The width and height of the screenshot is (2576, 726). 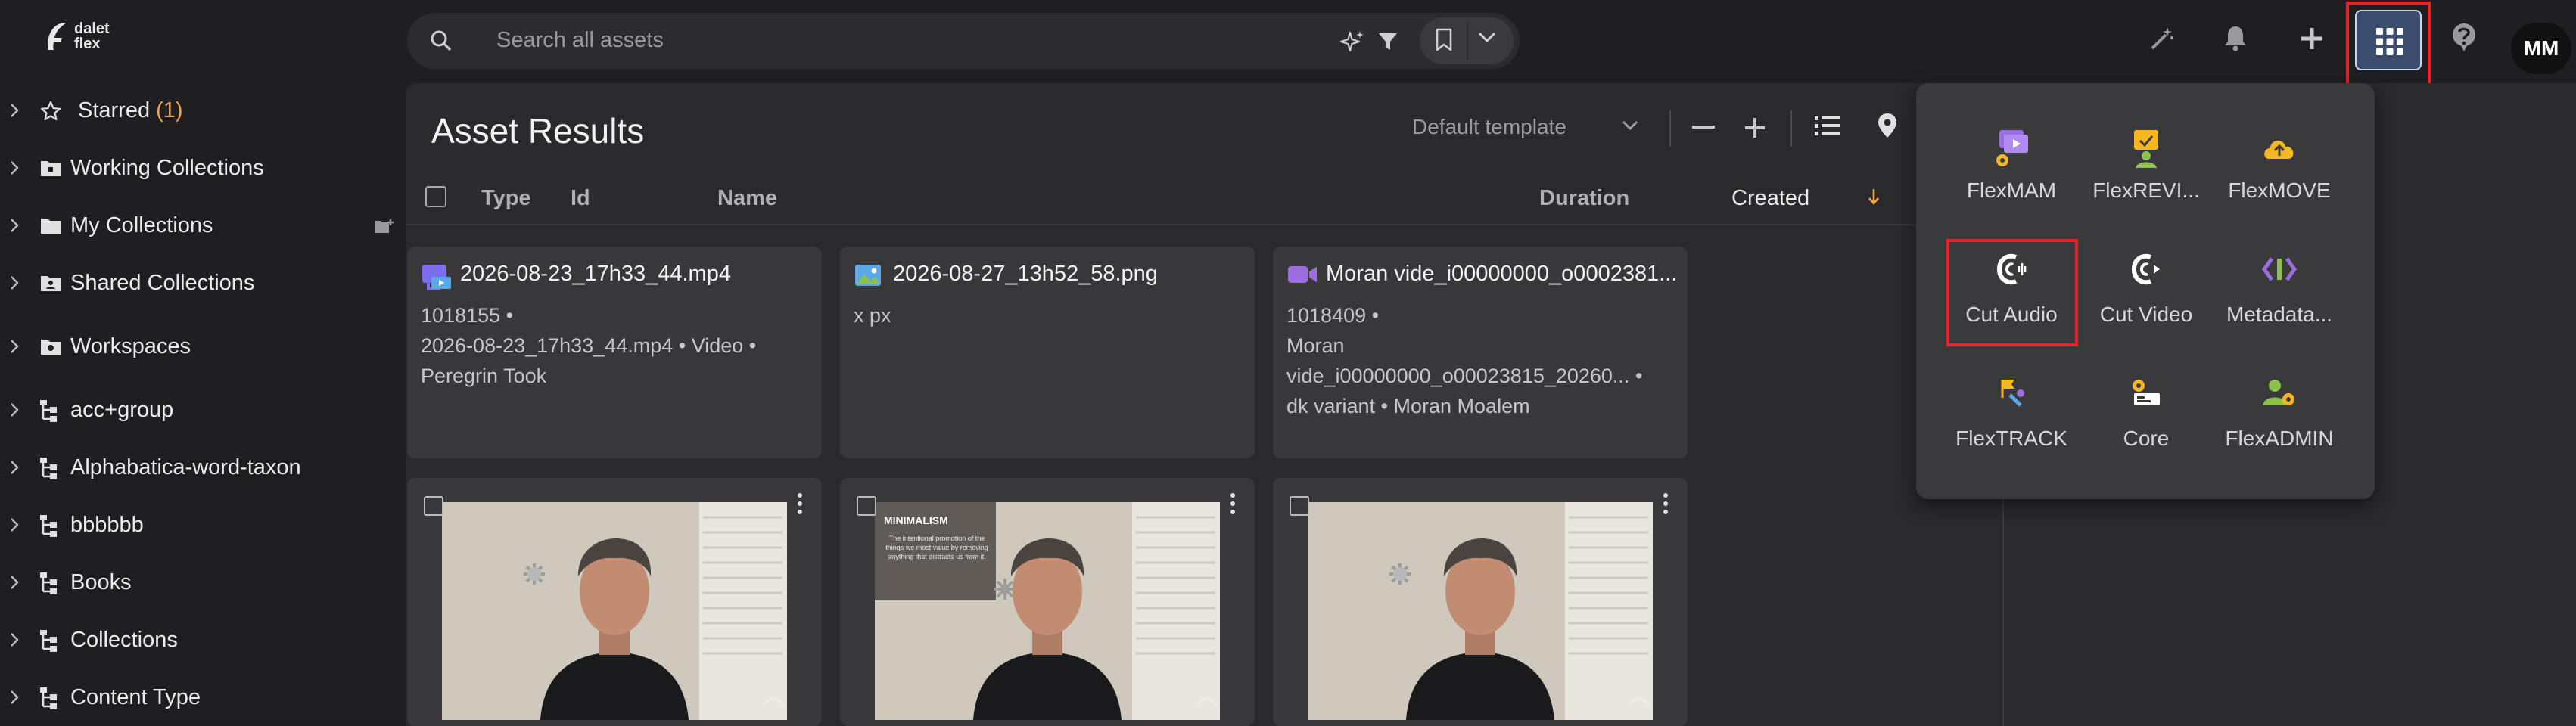 What do you see at coordinates (2279, 149) in the screenshot?
I see `flexmove-icon` at bounding box center [2279, 149].